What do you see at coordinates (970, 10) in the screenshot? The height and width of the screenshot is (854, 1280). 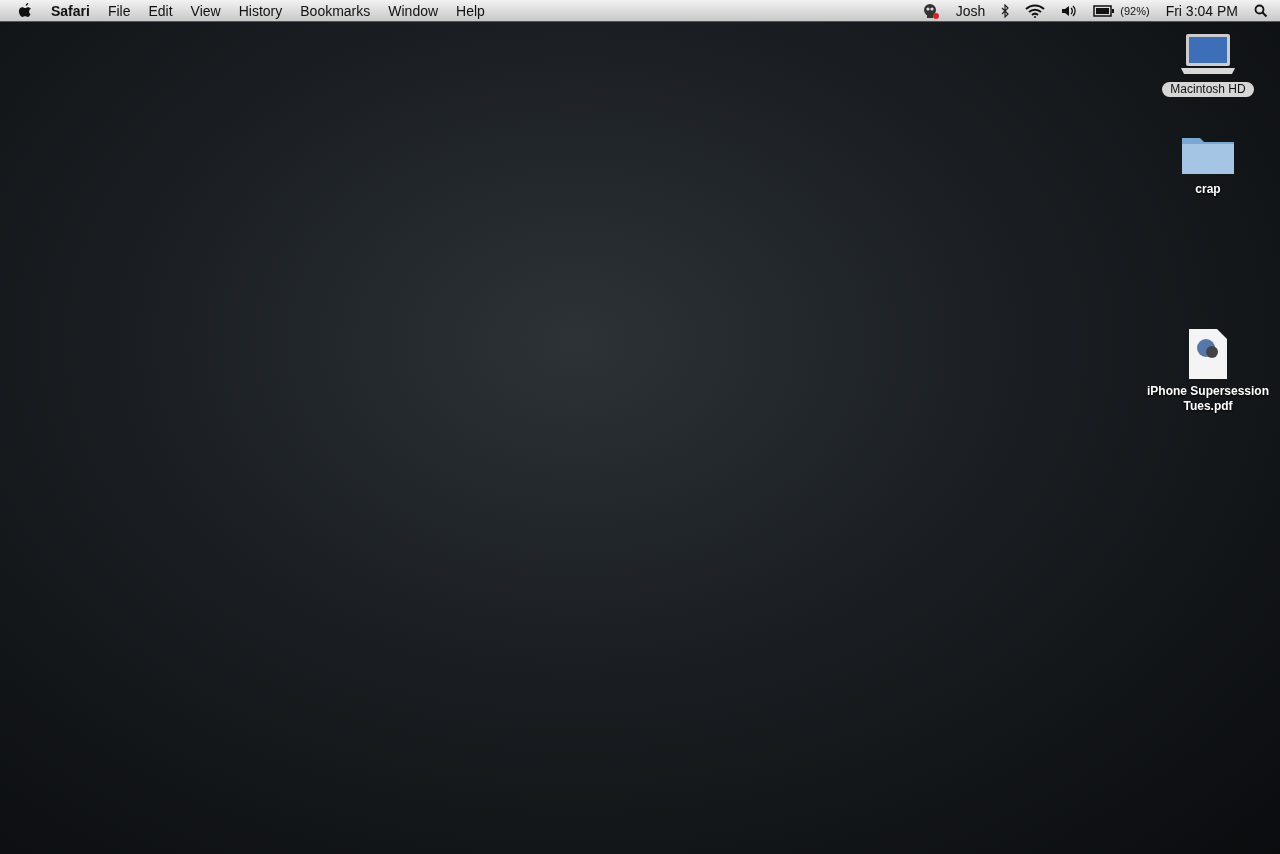 I see `user-name: Josh` at bounding box center [970, 10].